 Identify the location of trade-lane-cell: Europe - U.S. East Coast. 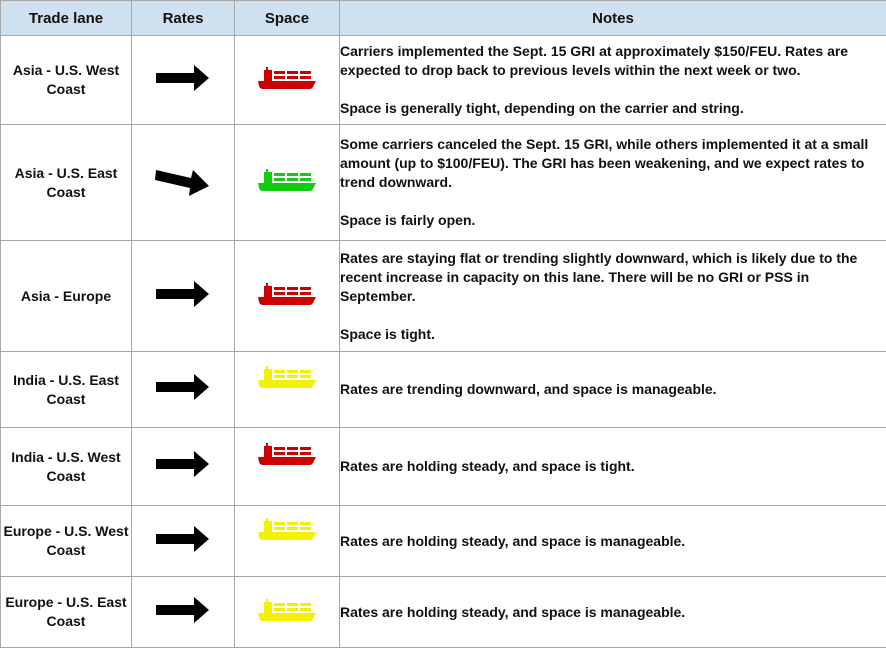
(66, 612).